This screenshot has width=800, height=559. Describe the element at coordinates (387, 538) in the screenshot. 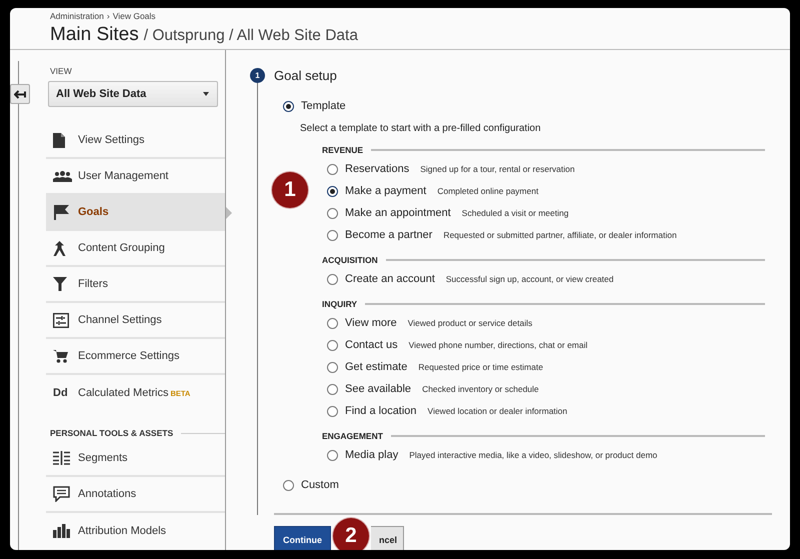

I see `cancel-button: ncel` at that location.